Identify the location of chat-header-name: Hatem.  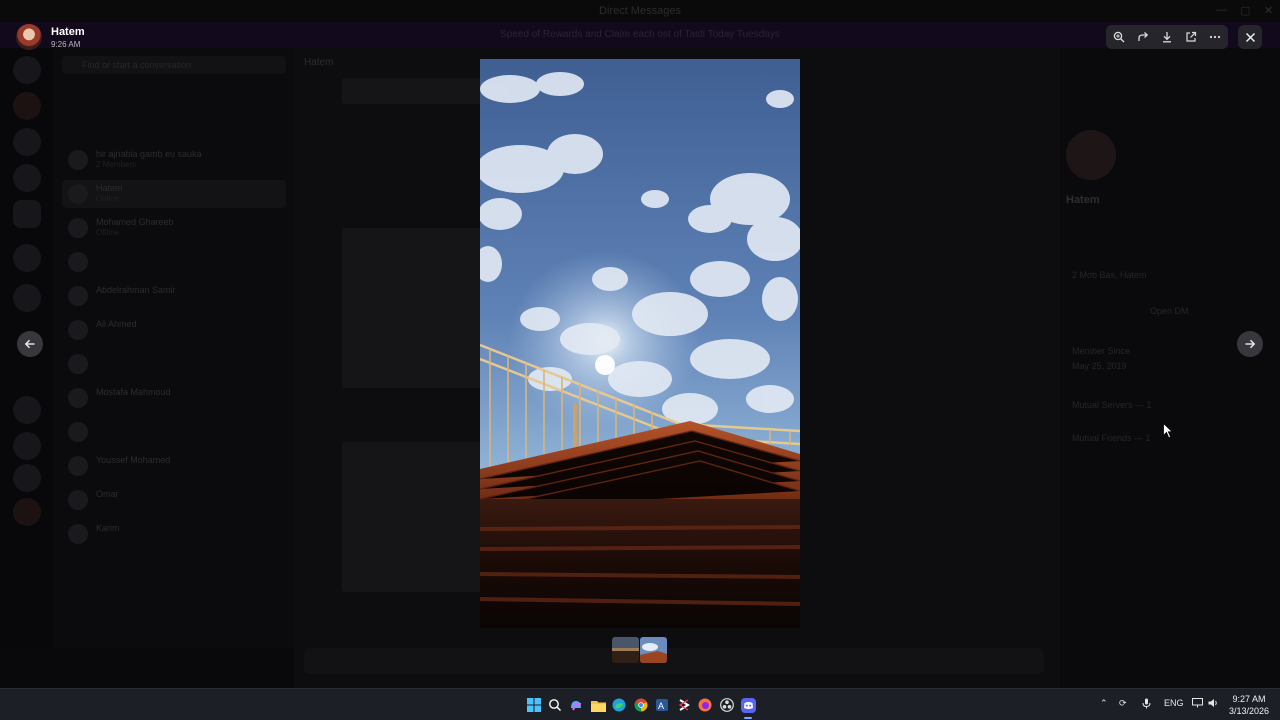
(319, 62).